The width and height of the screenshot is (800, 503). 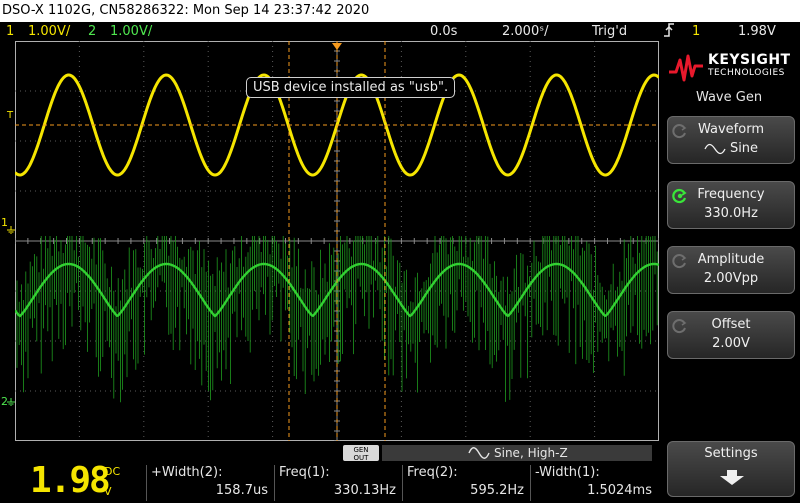 I want to click on time-scale: 2.000ˢ/, so click(x=525, y=31).